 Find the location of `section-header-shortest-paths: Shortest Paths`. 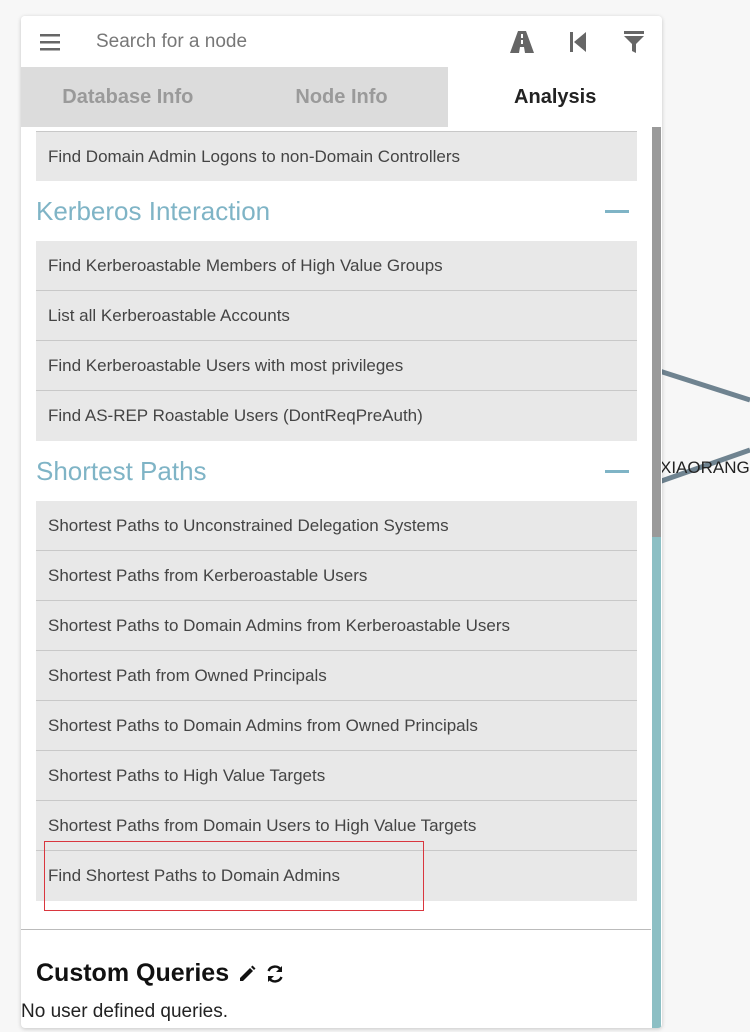

section-header-shortest-paths: Shortest Paths is located at coordinates (336, 471).